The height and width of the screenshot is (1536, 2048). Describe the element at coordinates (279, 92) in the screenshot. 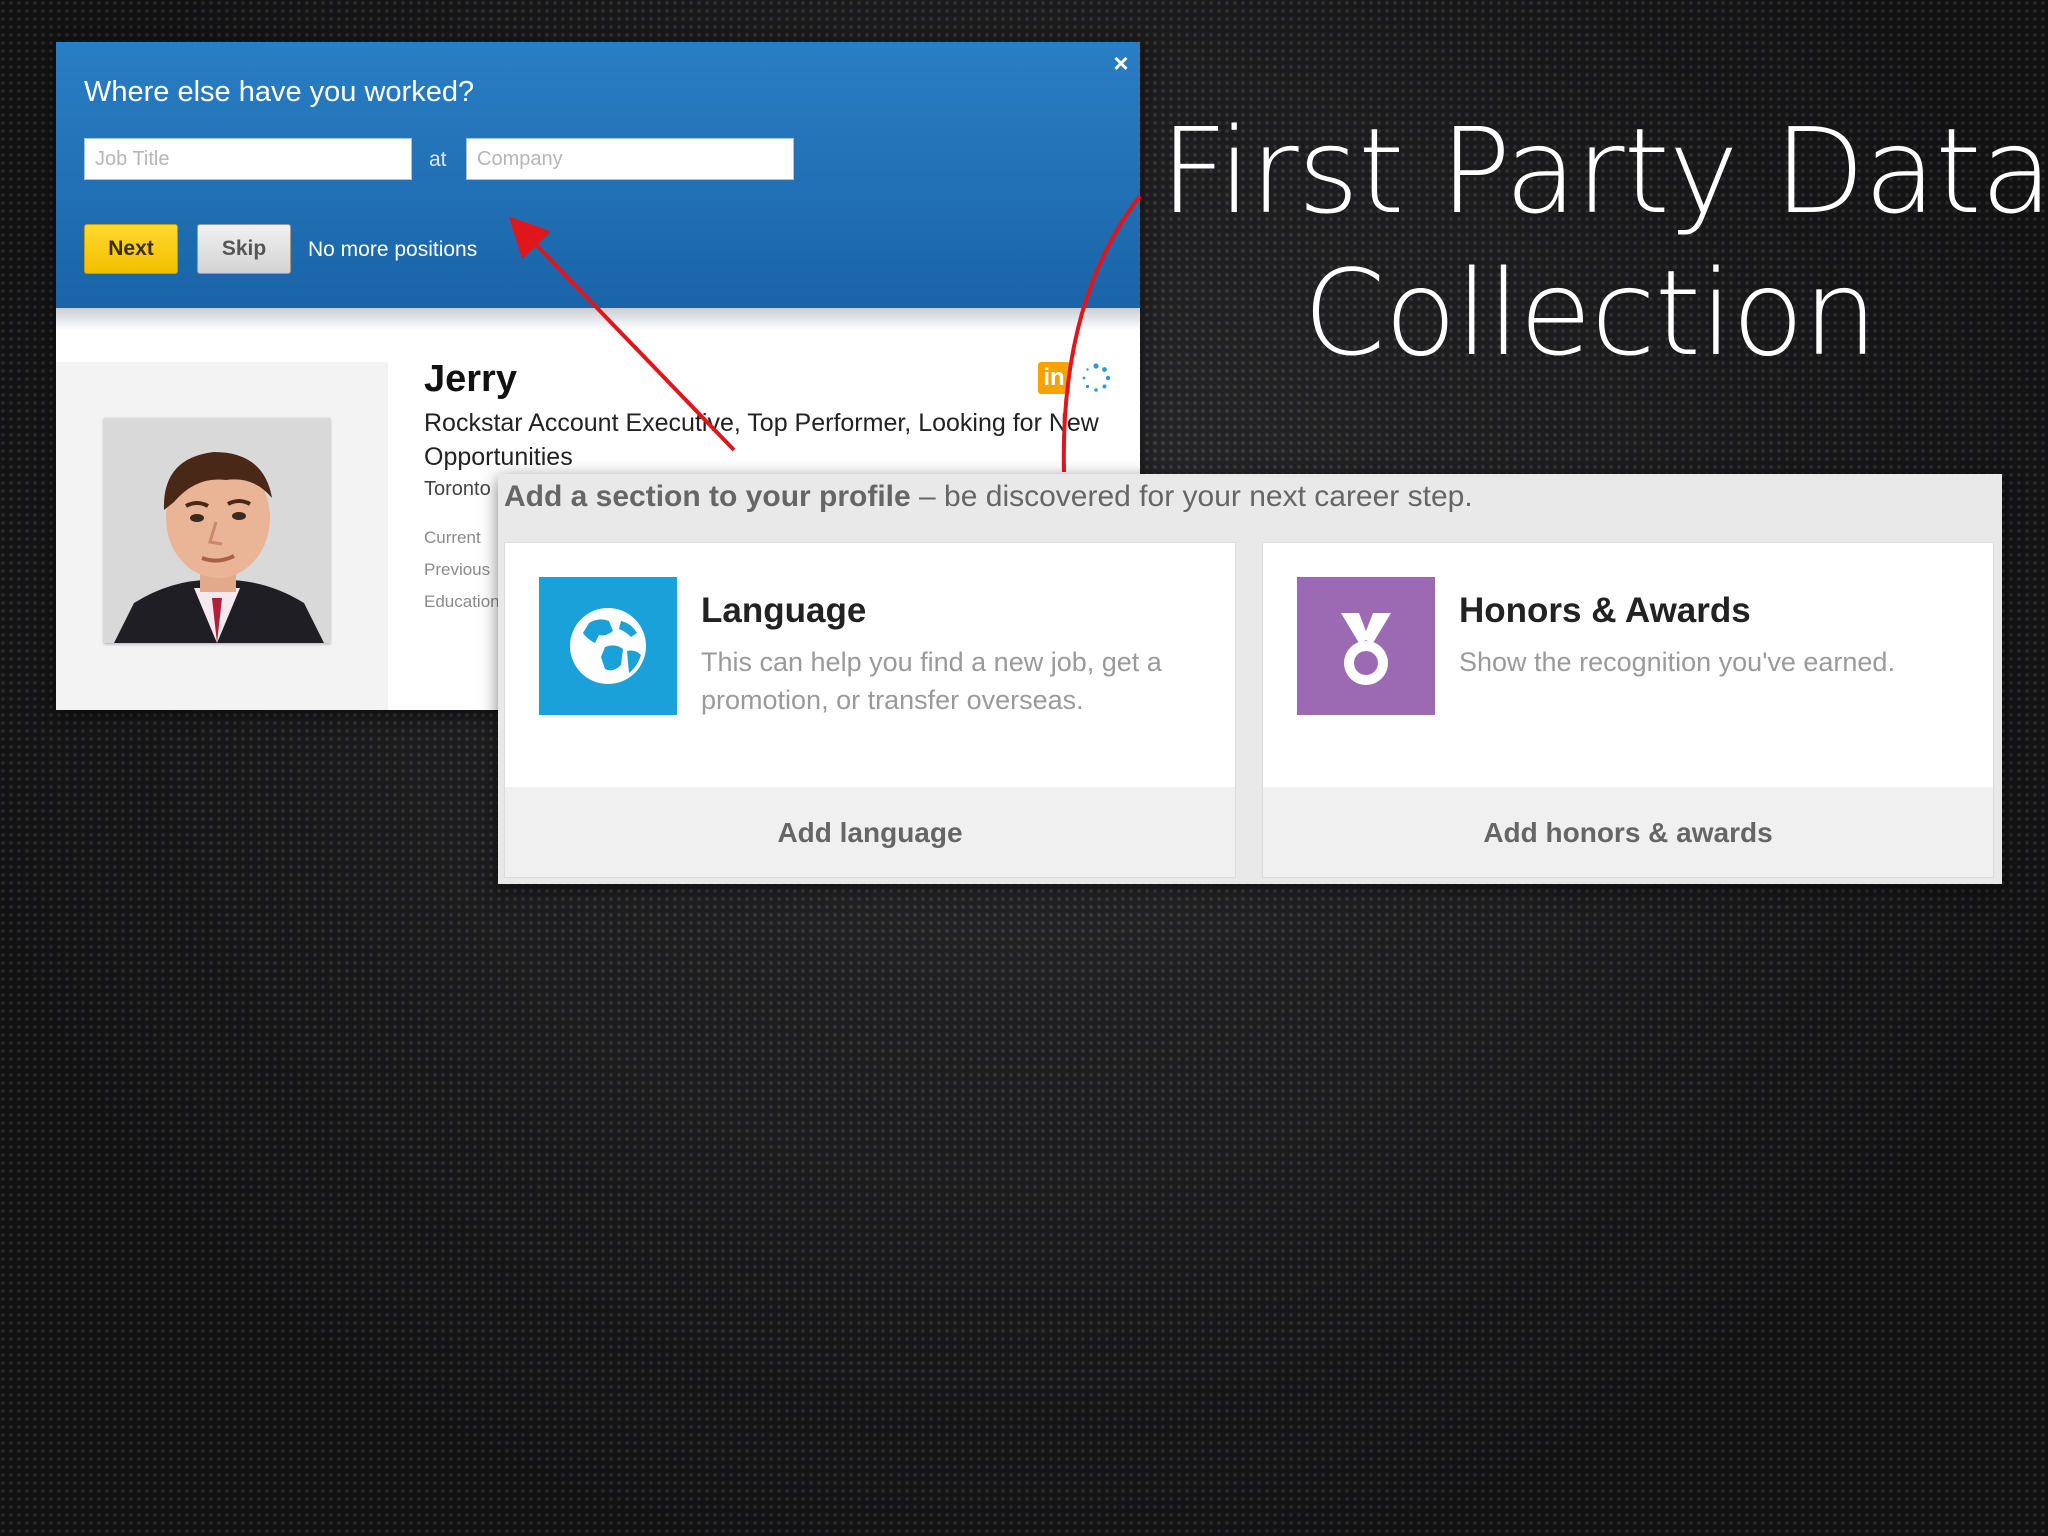

I see `prompt-title: Where else have you worked?` at that location.